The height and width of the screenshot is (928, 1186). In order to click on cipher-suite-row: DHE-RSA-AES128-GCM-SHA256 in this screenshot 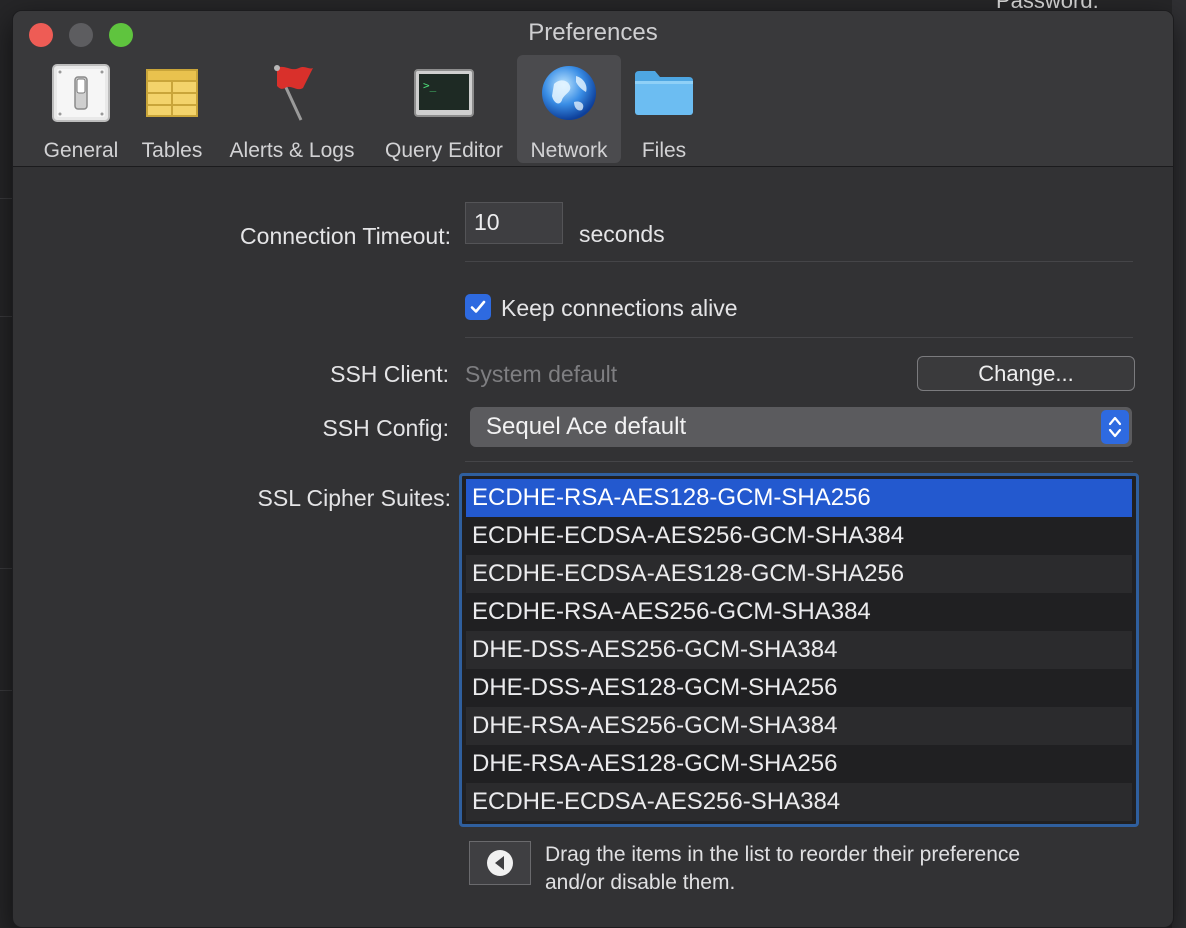, I will do `click(799, 764)`.